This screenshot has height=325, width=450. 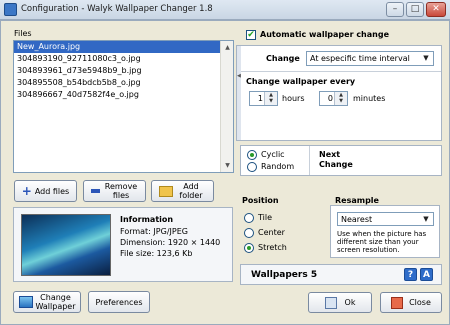 I want to click on file-list-item: 304893961_d73e5948b9_b.jpg, so click(x=117, y=71).